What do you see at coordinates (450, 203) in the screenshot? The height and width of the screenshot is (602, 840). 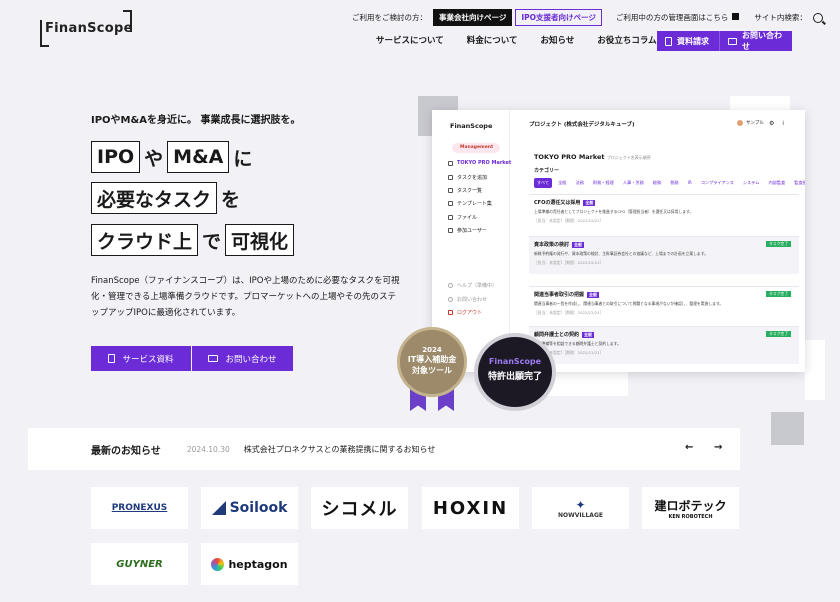 I see `template-icon` at bounding box center [450, 203].